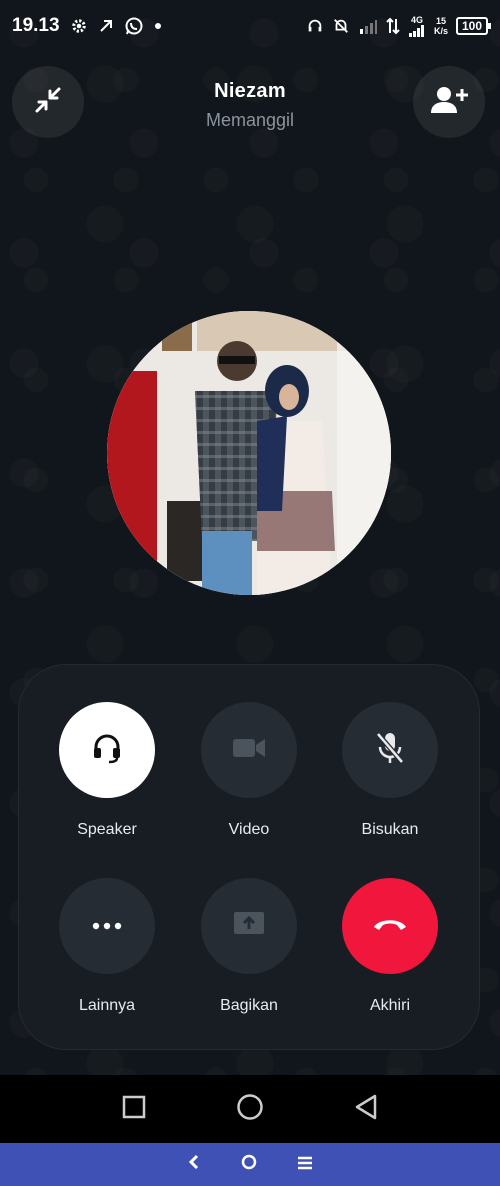  I want to click on battery-indicator: 100, so click(473, 26).